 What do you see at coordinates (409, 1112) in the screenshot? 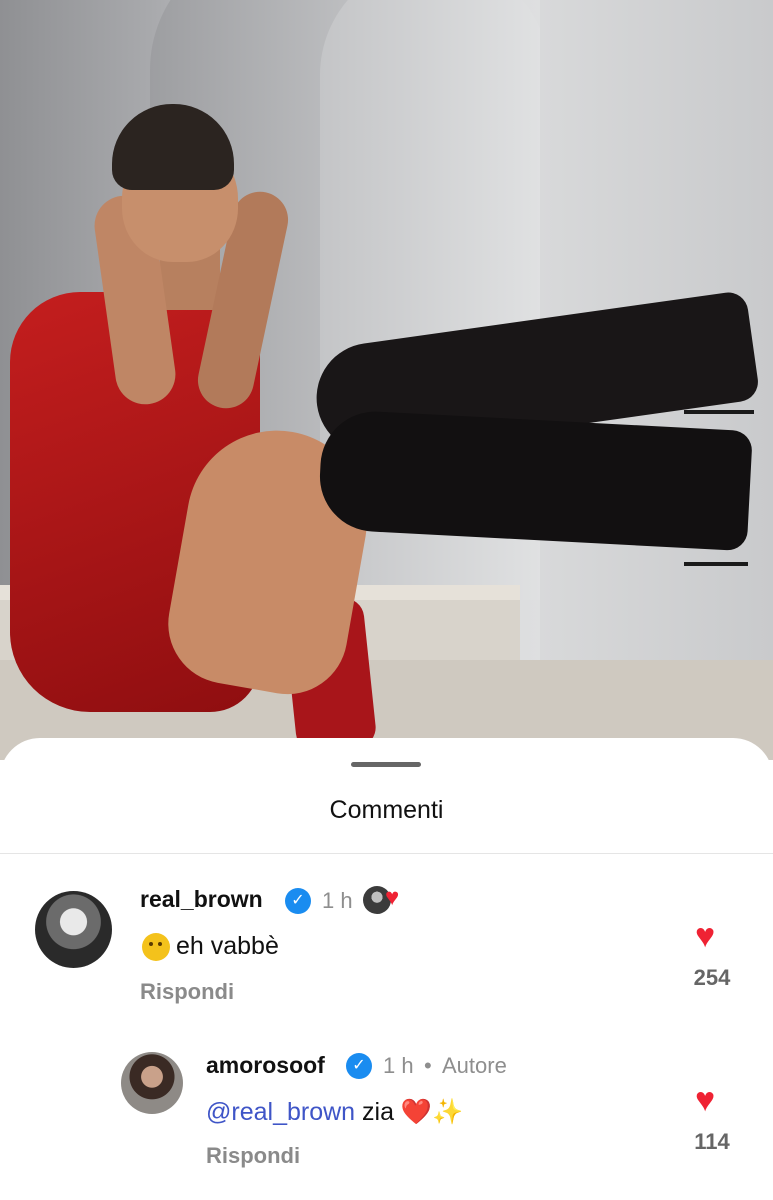
I see `comment-text-body: zia ❤️✨` at bounding box center [409, 1112].